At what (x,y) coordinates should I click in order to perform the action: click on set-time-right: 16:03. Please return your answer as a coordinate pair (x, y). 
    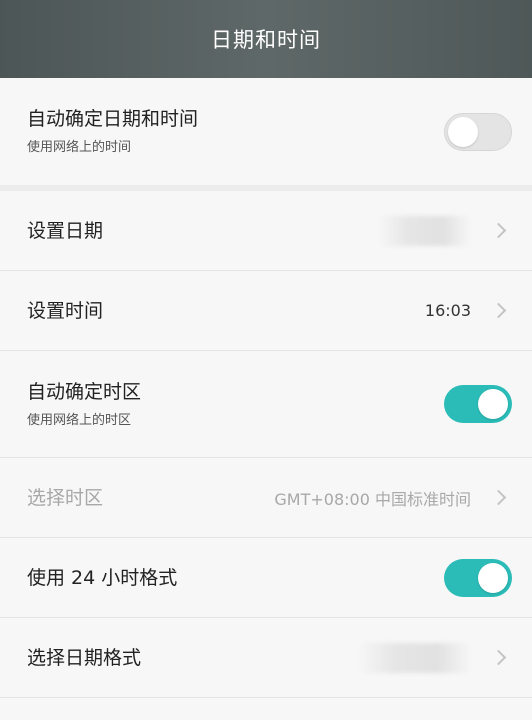
    Looking at the image, I should click on (468, 310).